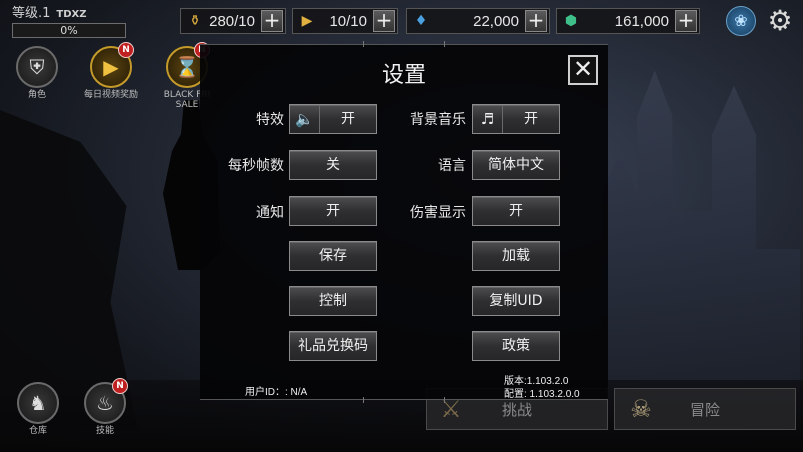 The height and width of the screenshot is (452, 803). I want to click on gear-icon: ⚙, so click(780, 22).